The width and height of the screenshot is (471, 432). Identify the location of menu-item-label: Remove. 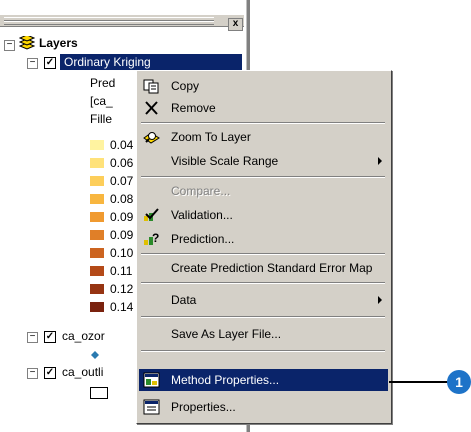
(193, 108).